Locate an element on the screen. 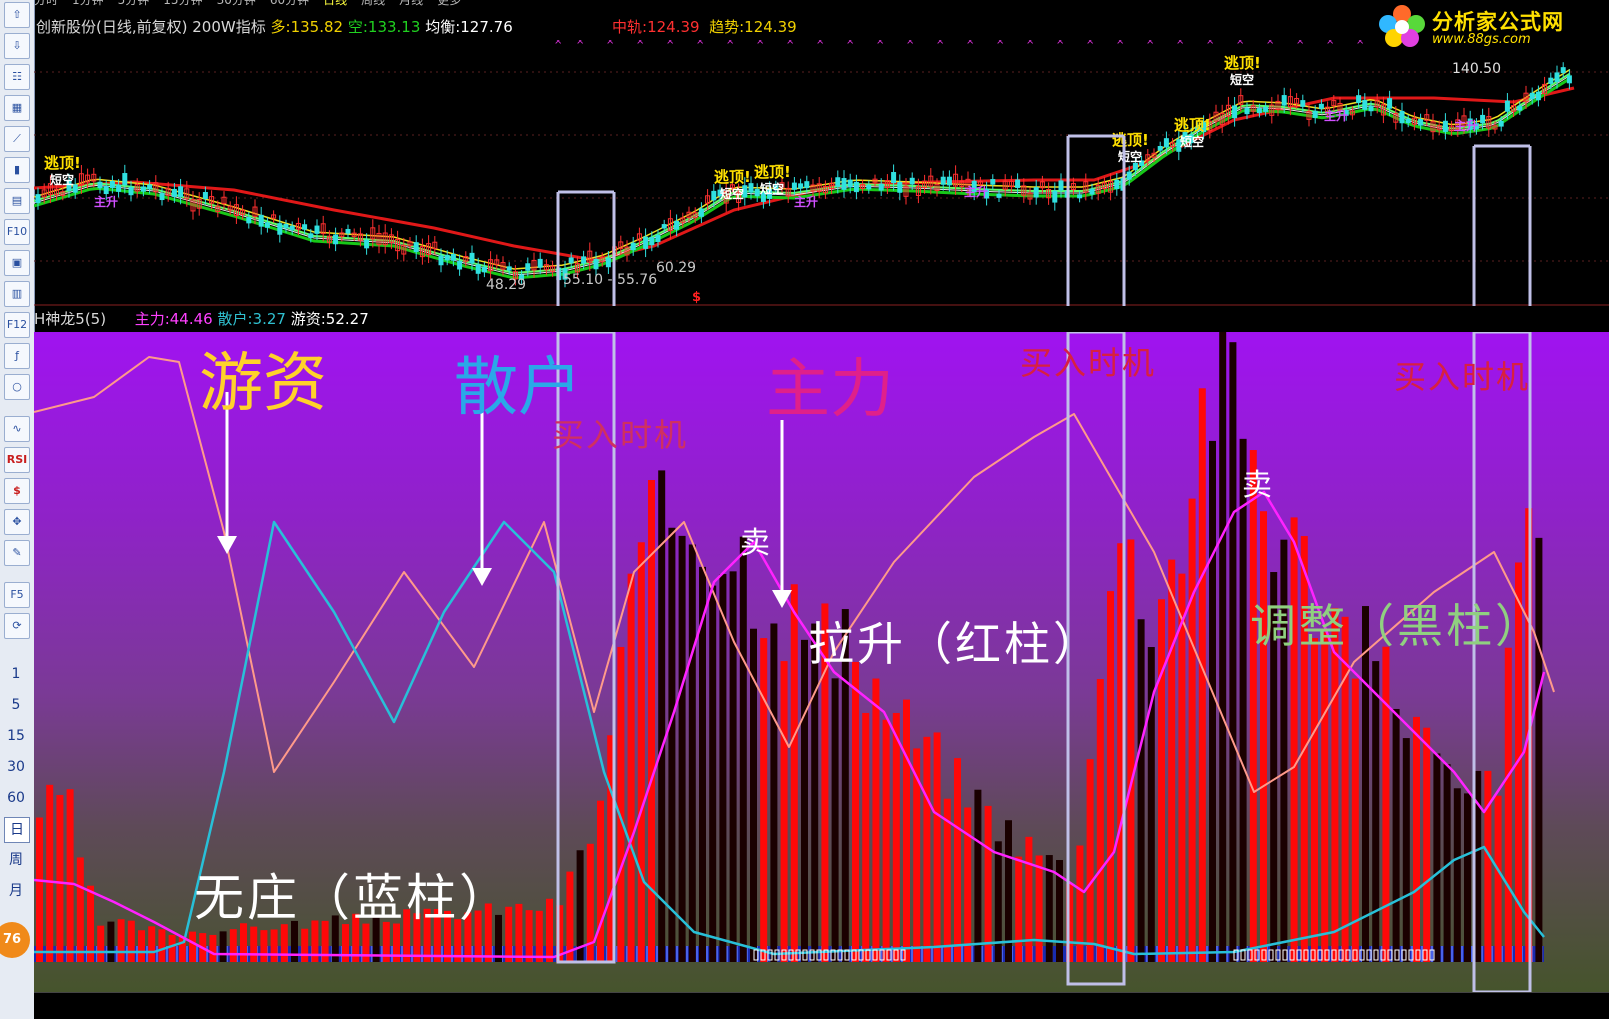 The image size is (1609, 1019). period-button-15: 15 is located at coordinates (16, 736).